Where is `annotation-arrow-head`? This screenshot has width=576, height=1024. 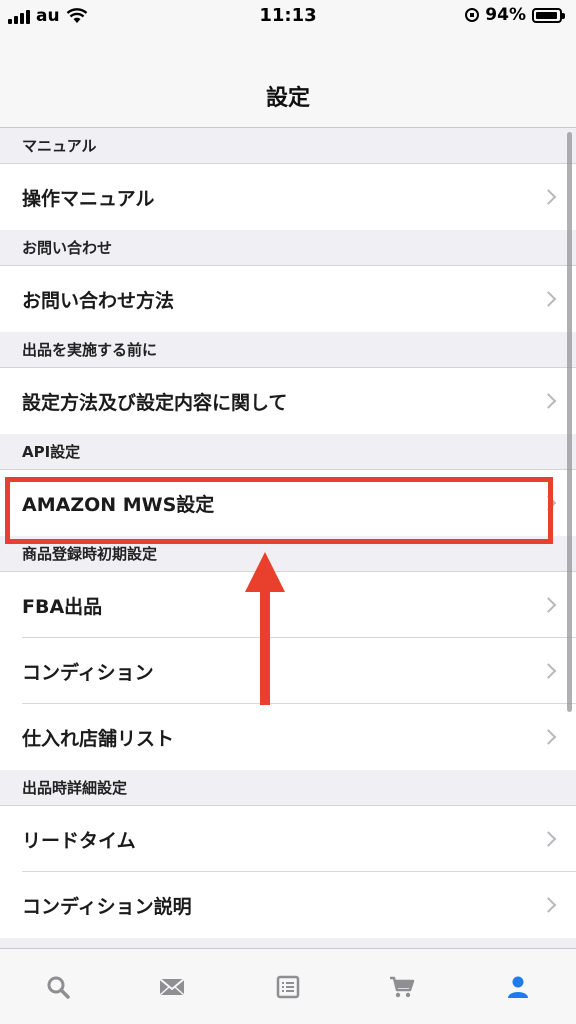 annotation-arrow-head is located at coordinates (265, 572).